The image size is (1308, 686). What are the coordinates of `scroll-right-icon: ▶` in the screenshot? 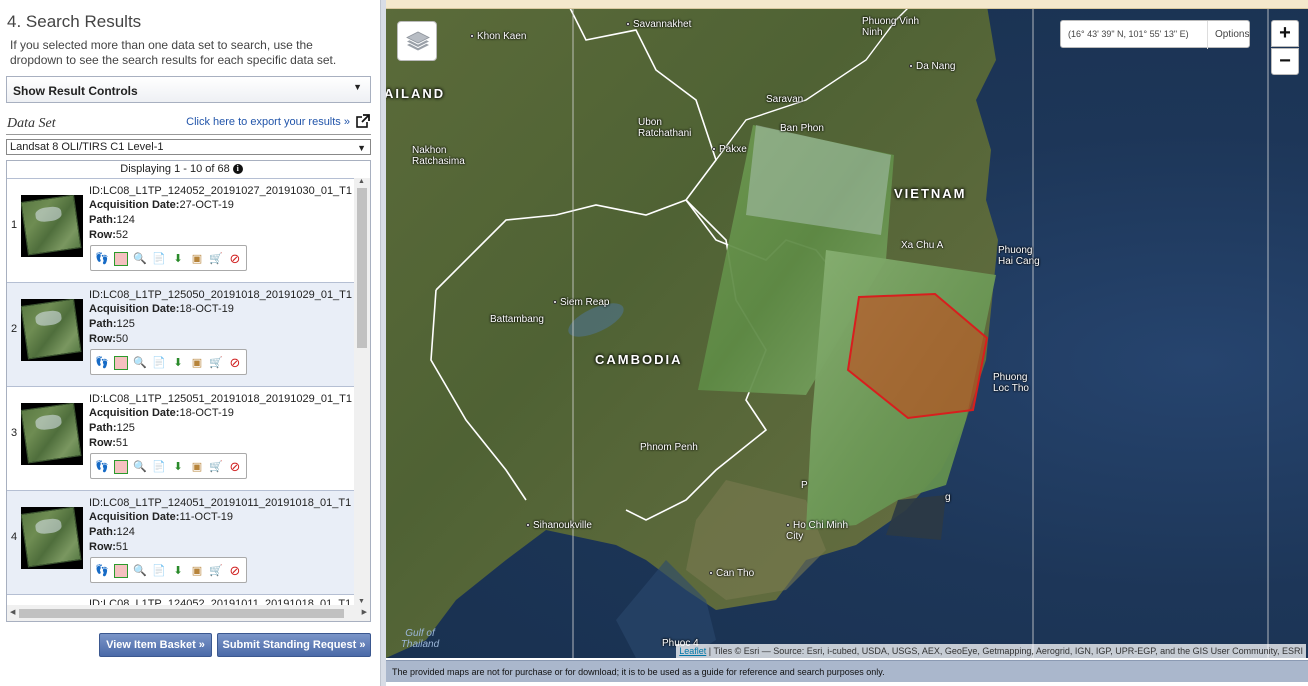 It's located at (364, 612).